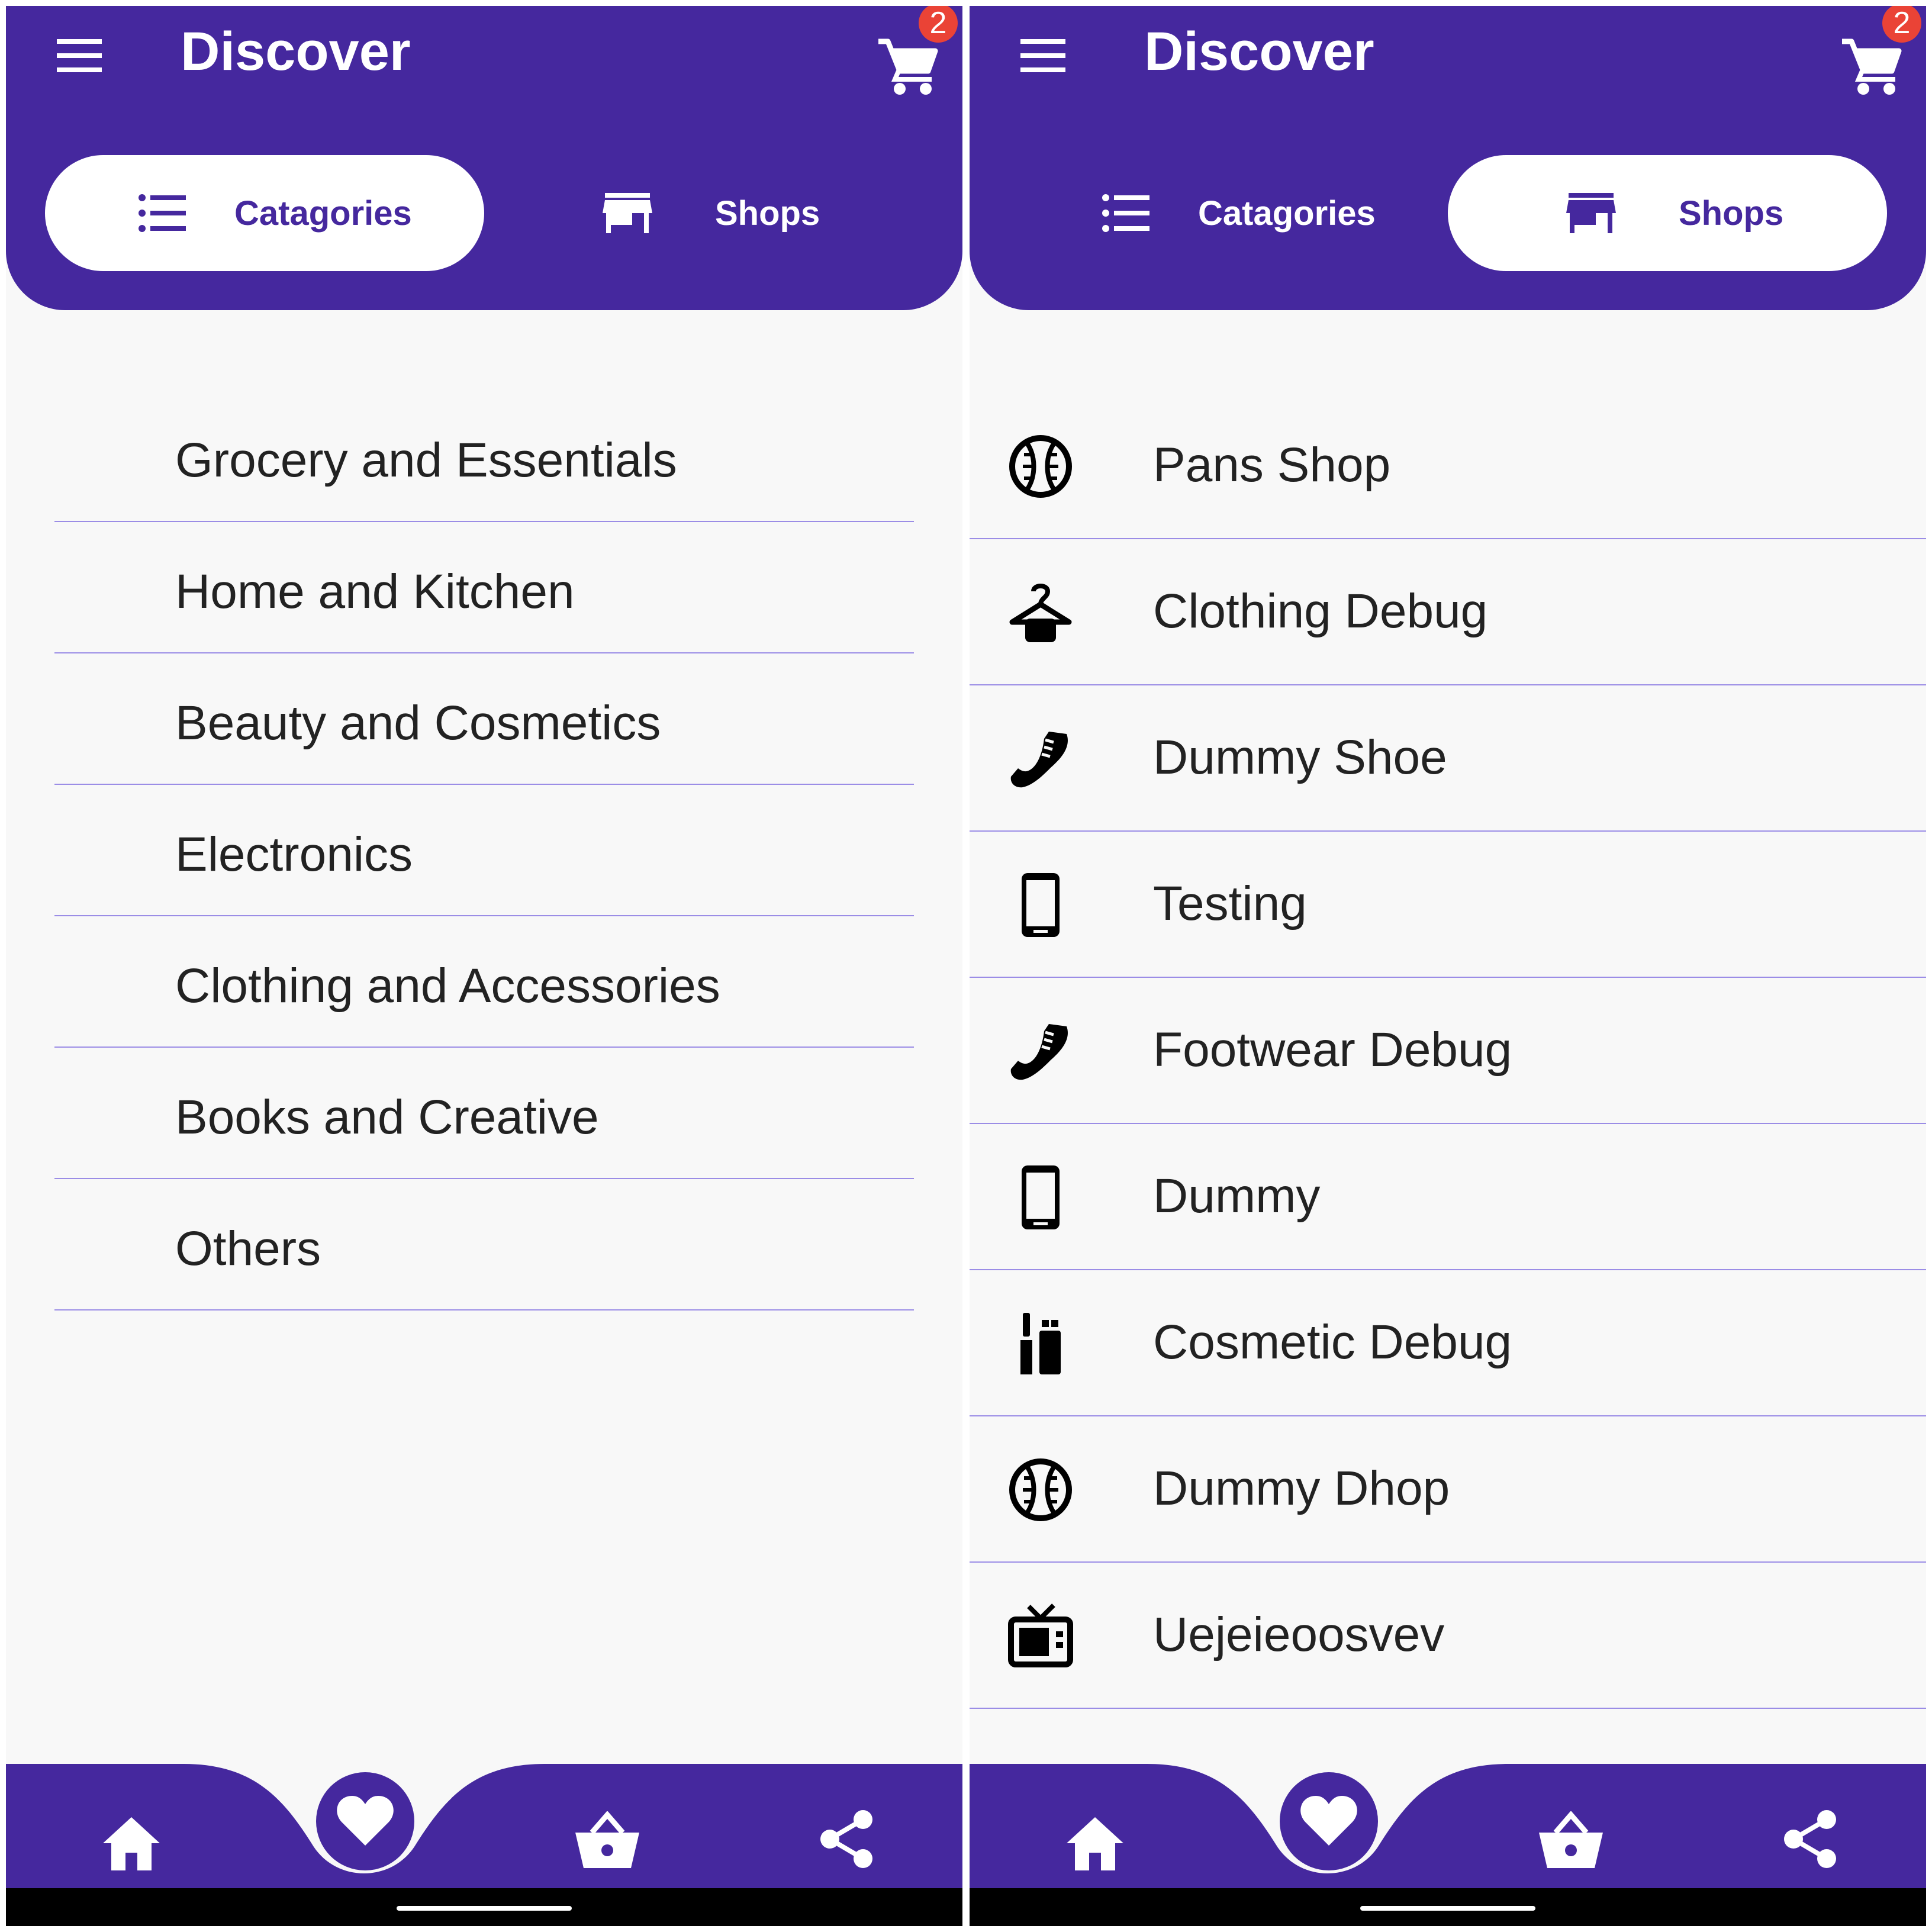 This screenshot has height=1932, width=1932. Describe the element at coordinates (1301, 1488) in the screenshot. I see `shop-name: Dummy Dhop` at that location.